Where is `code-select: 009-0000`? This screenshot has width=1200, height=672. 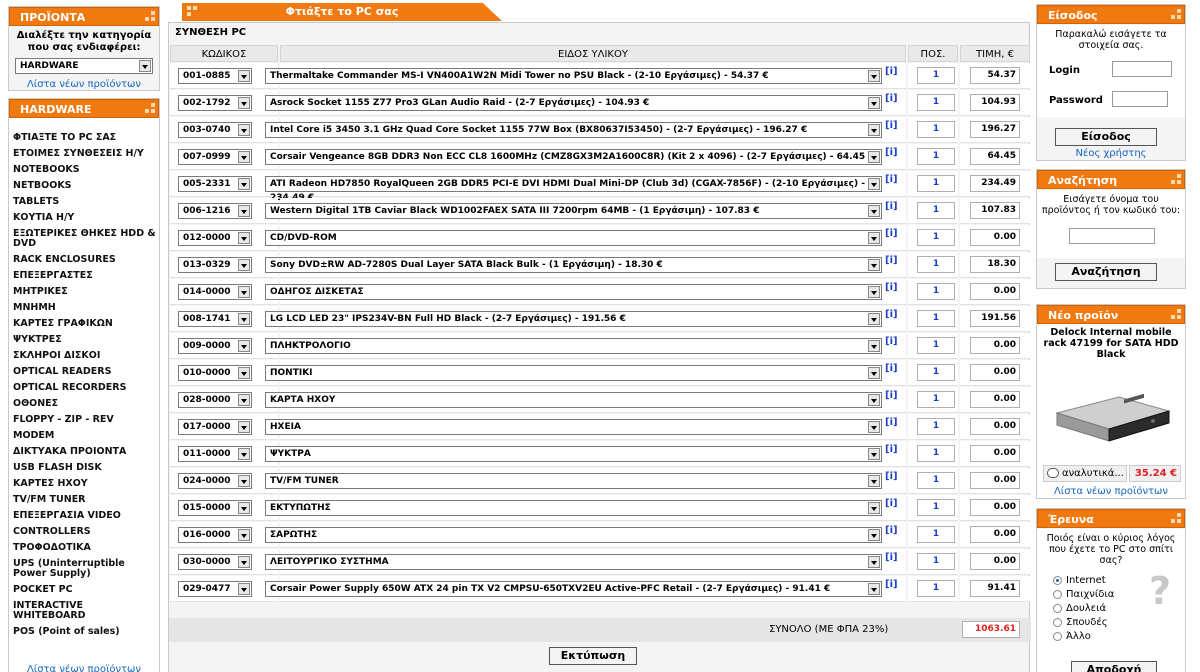 code-select: 009-0000 is located at coordinates (215, 346).